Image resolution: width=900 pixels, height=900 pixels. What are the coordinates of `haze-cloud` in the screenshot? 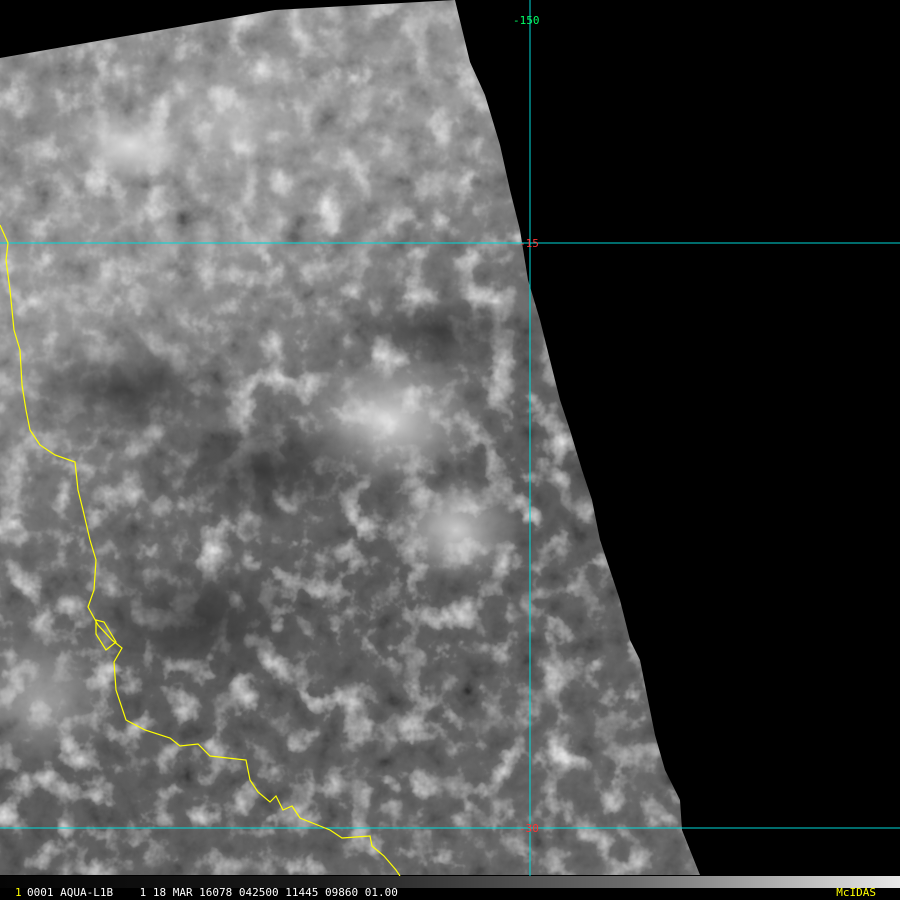 It's located at (230, 120).